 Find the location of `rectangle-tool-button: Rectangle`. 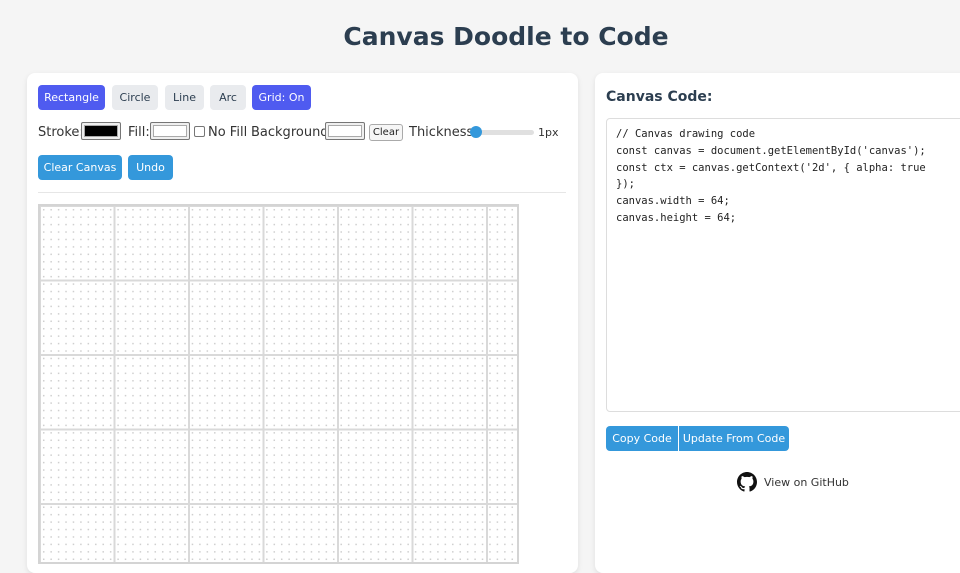

rectangle-tool-button: Rectangle is located at coordinates (71, 97).